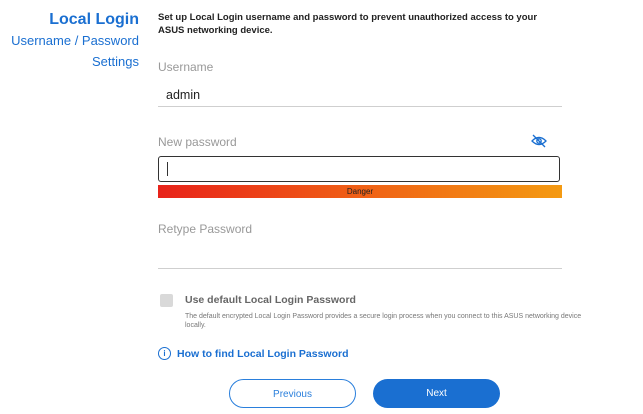  What do you see at coordinates (186, 67) in the screenshot?
I see `username-label: Username` at bounding box center [186, 67].